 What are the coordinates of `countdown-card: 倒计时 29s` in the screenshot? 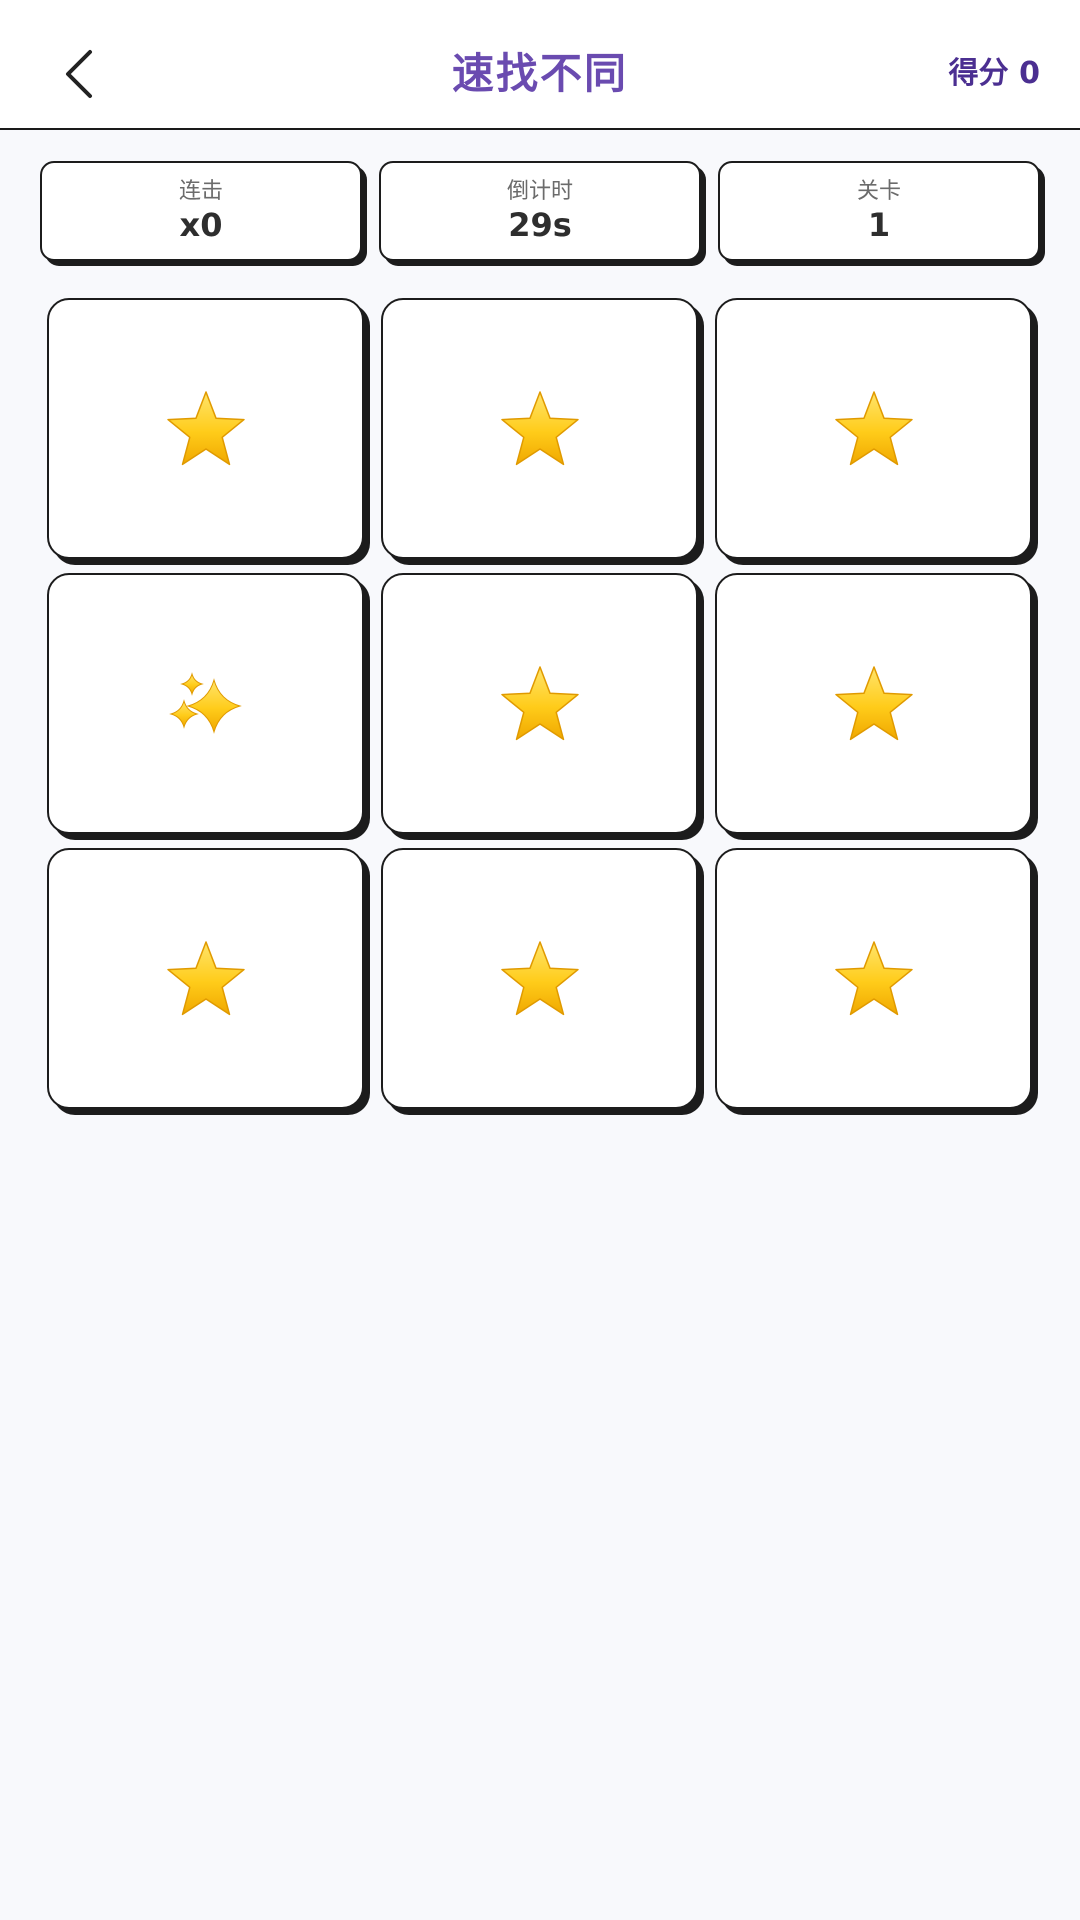 It's located at (540, 211).